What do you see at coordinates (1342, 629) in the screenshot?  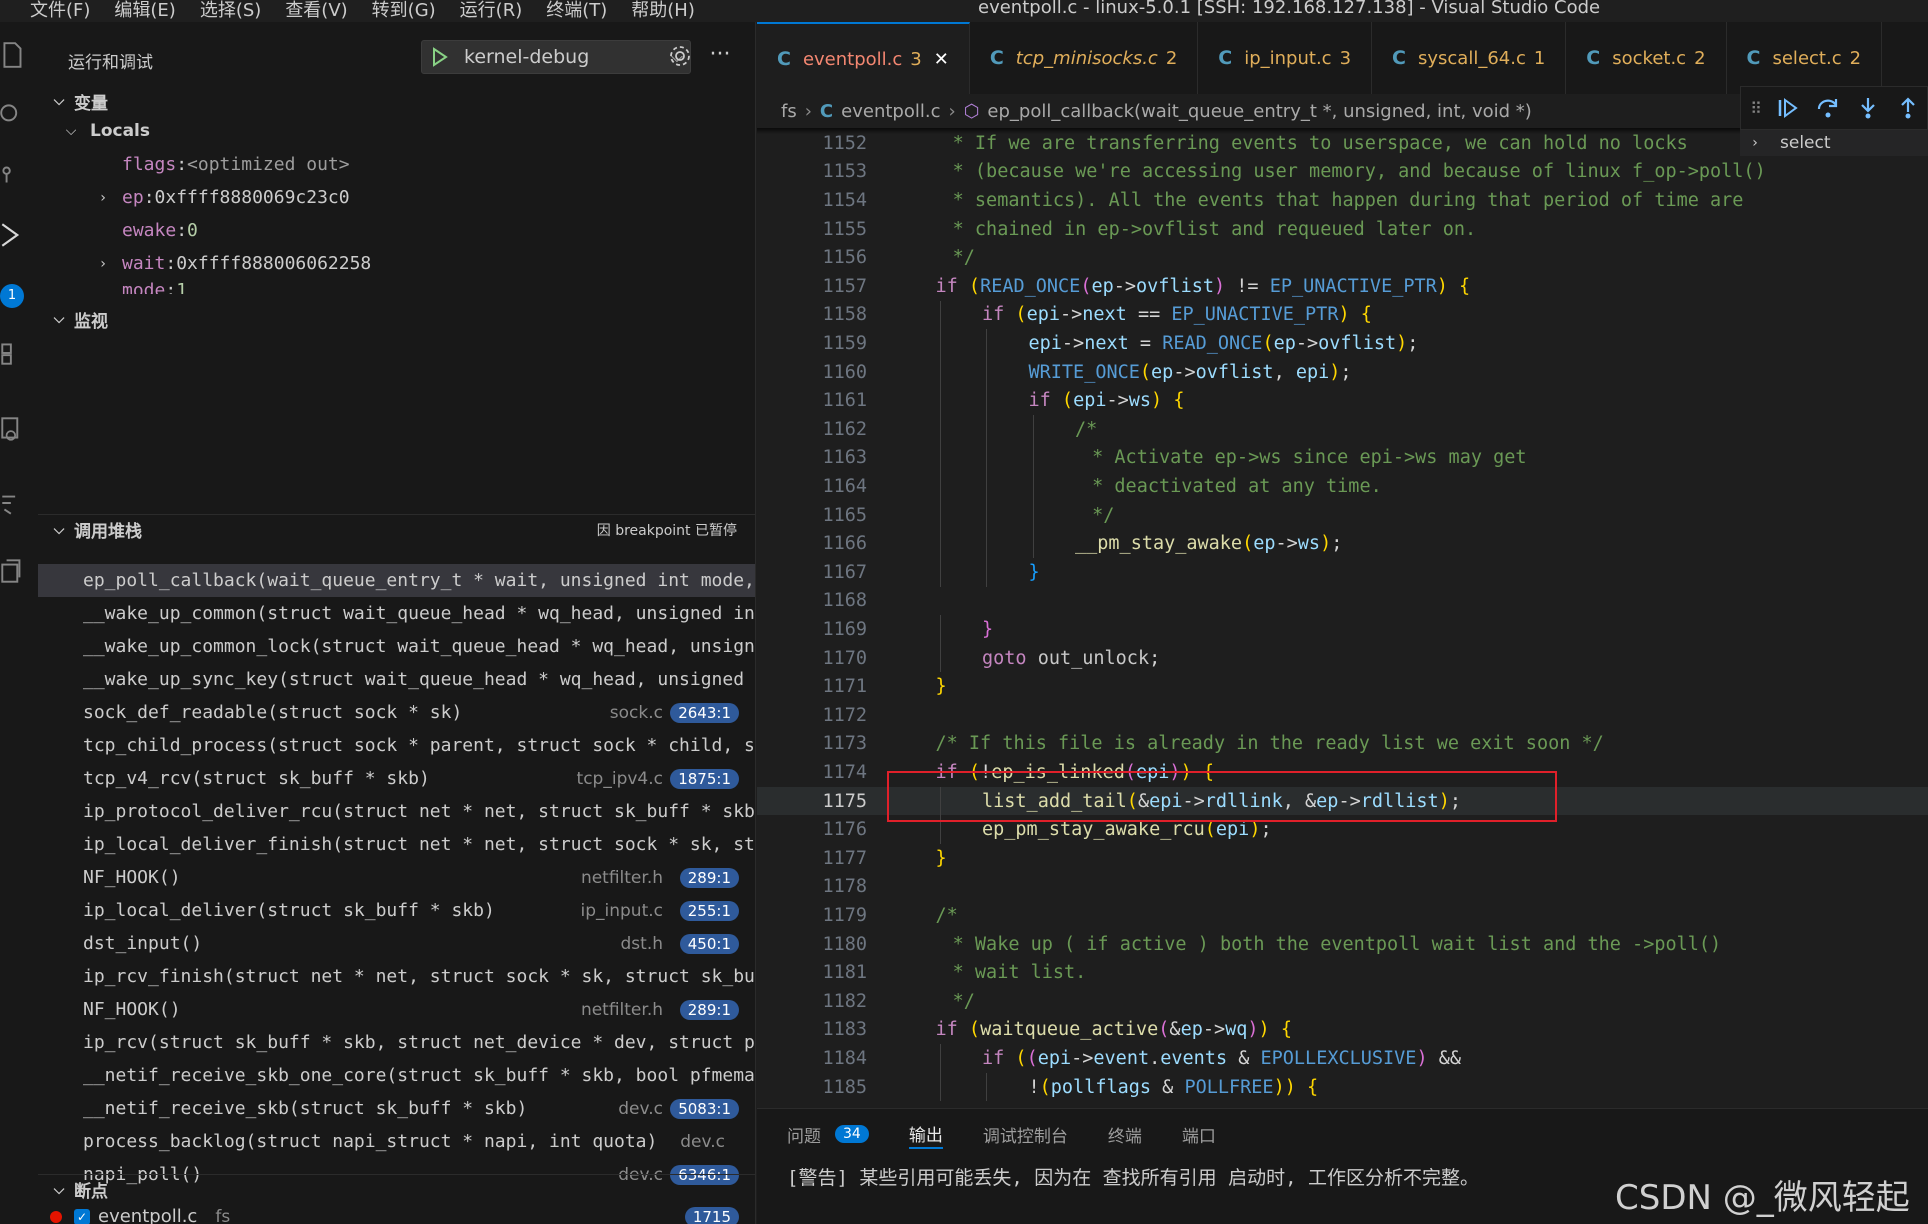 I see `code-line: 1169}` at bounding box center [1342, 629].